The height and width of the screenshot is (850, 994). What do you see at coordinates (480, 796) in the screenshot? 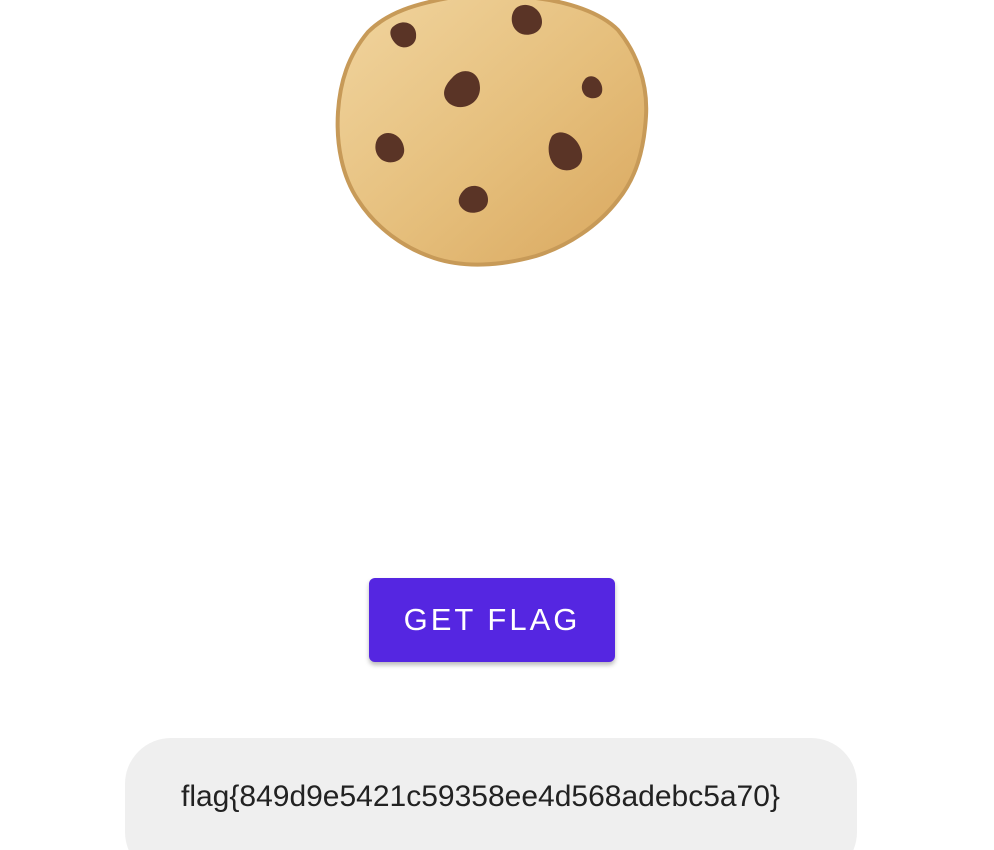
I see `flag-text: flag{849d9e5421c59358ee4d568adebc5a70}` at bounding box center [480, 796].